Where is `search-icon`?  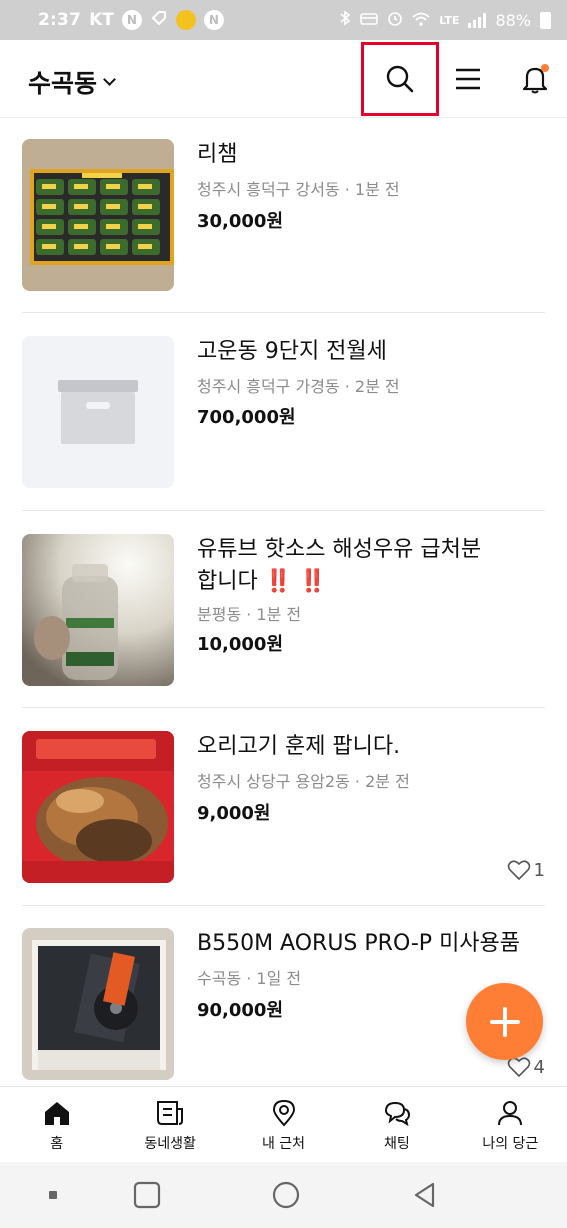 search-icon is located at coordinates (400, 79).